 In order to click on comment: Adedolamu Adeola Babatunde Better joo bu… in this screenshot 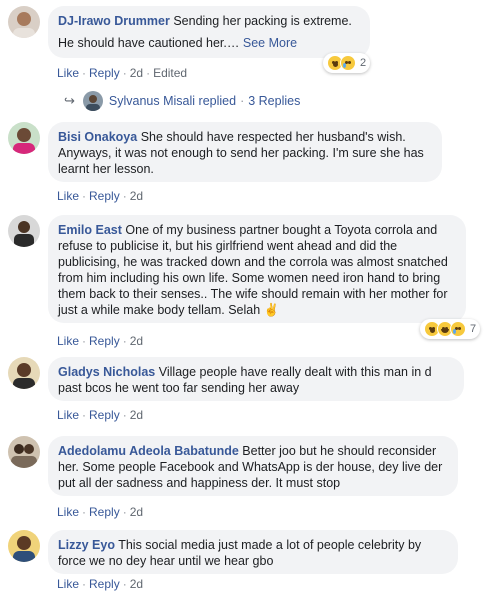, I will do `click(248, 478)`.